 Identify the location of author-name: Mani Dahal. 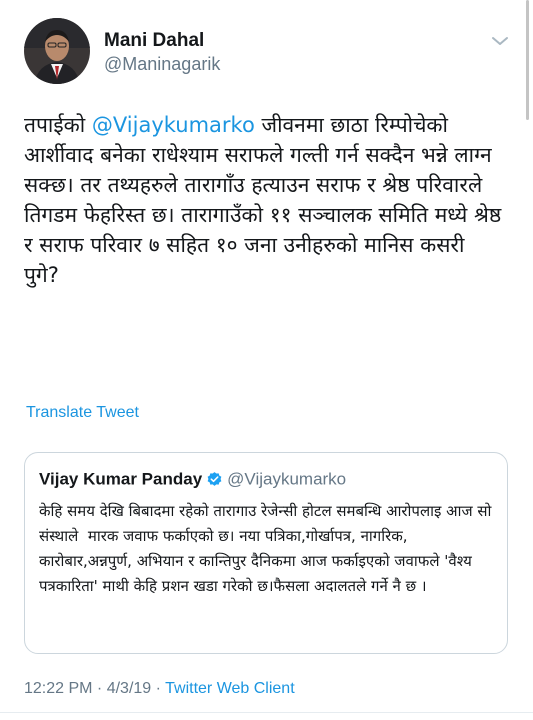
(154, 41).